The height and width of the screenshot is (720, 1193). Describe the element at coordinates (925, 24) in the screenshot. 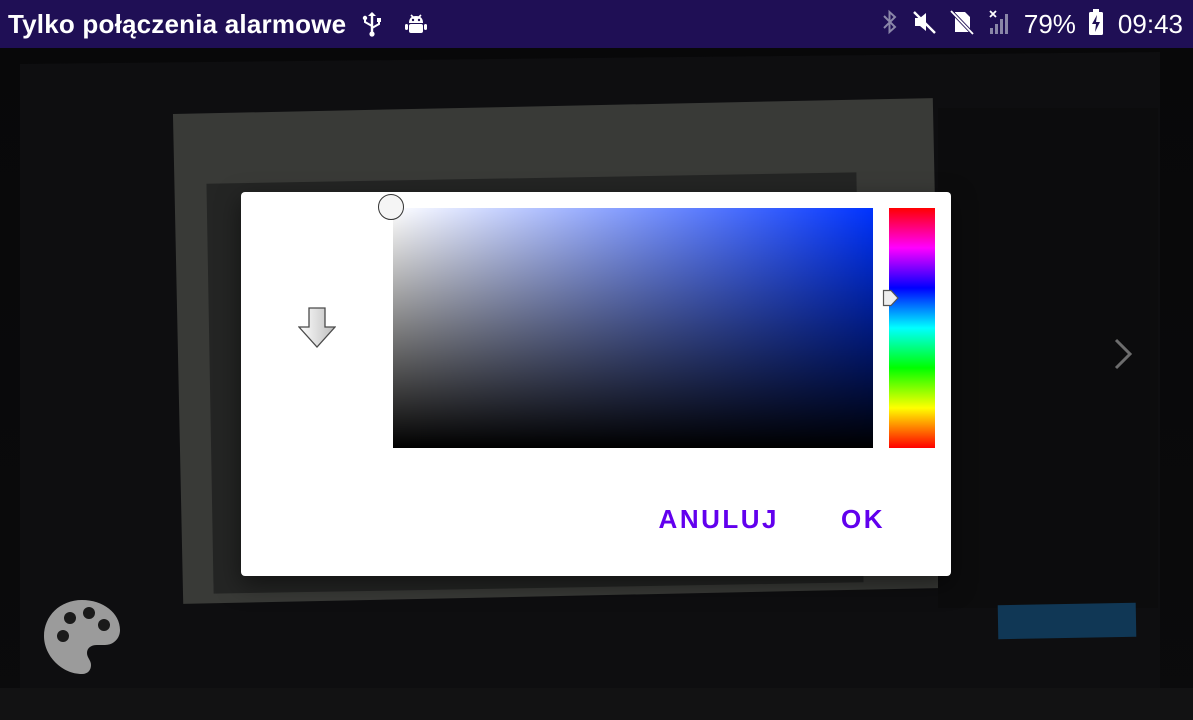

I see `mute-icon` at that location.